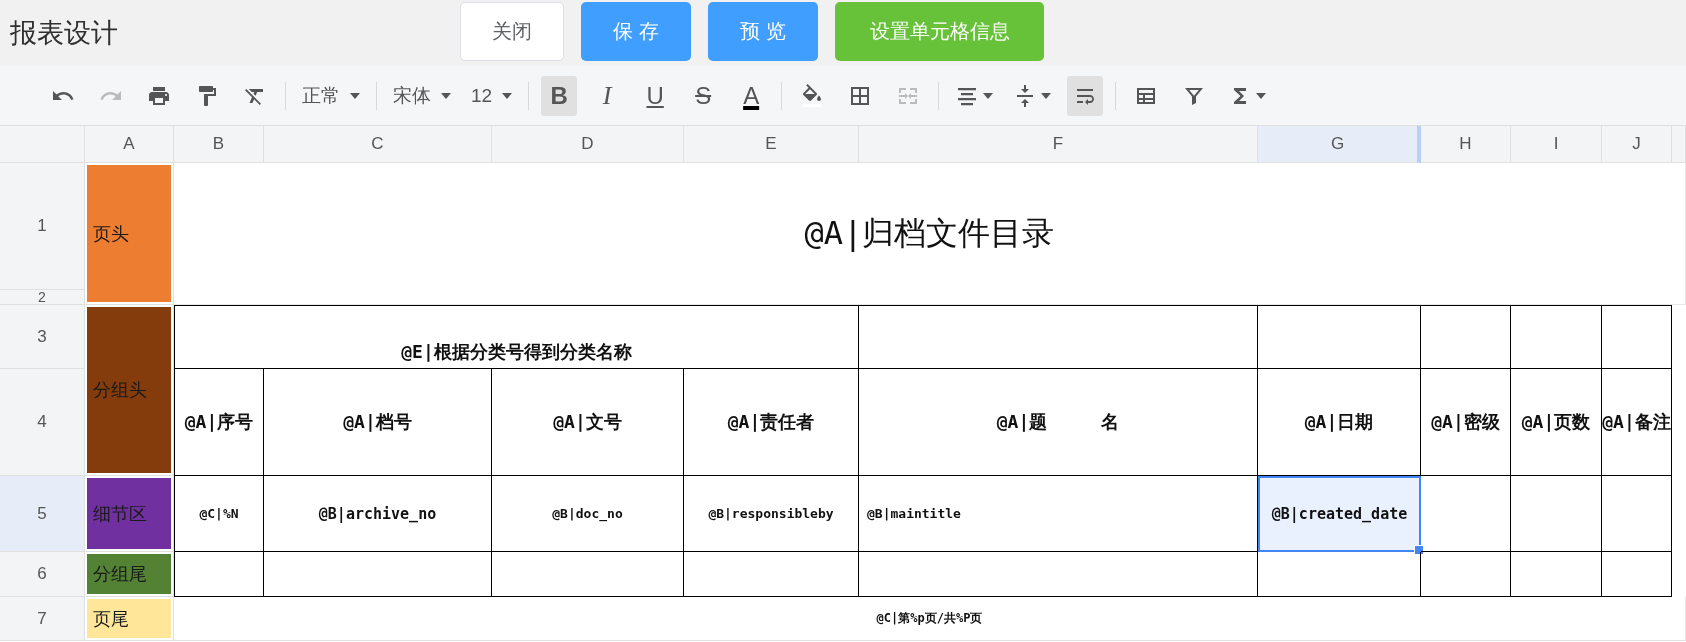 The width and height of the screenshot is (1686, 642). I want to click on row-header: 2, so click(42, 297).